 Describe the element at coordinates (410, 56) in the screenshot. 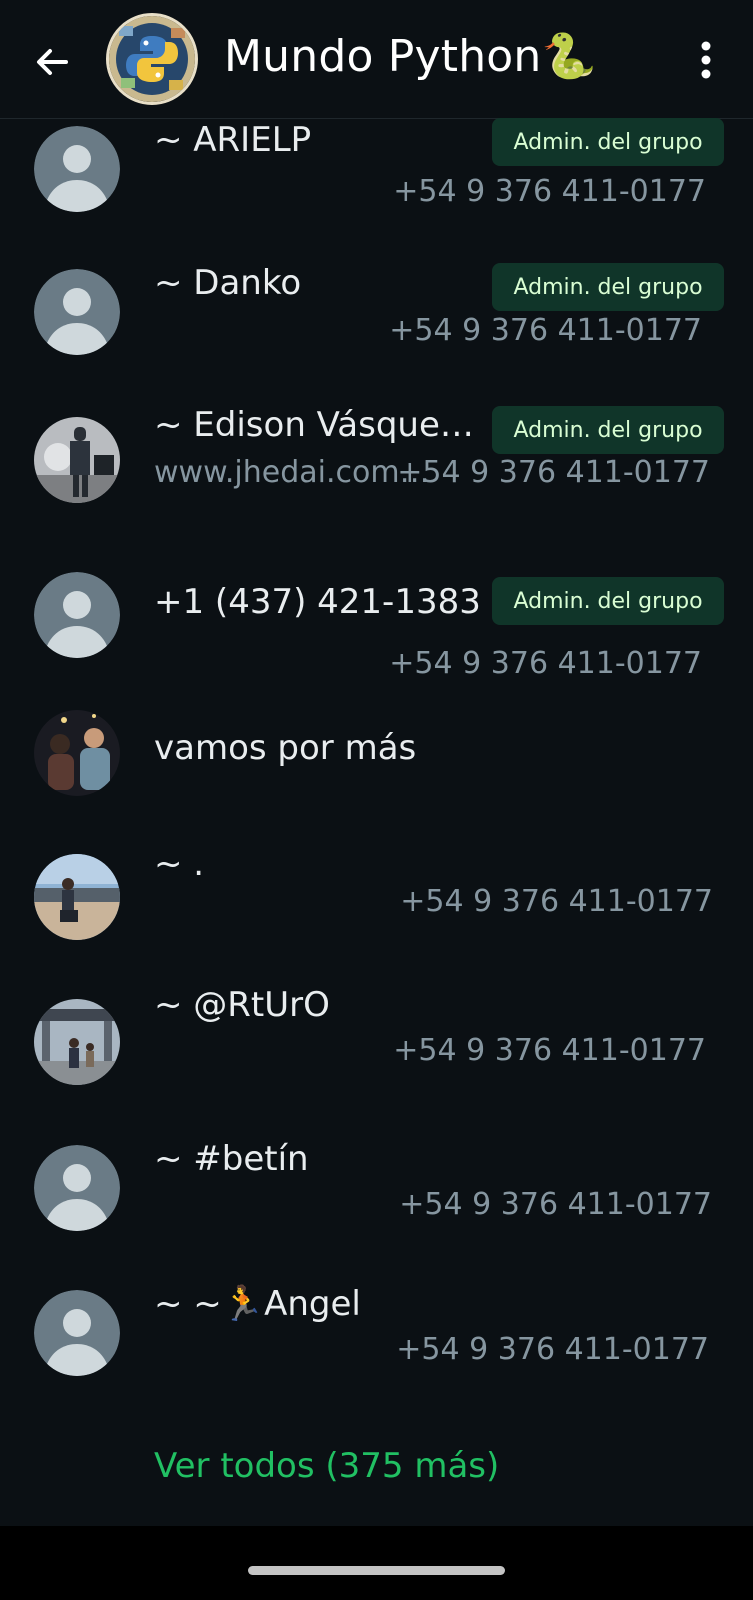

I see `page-title: Mundo Python🐍` at that location.